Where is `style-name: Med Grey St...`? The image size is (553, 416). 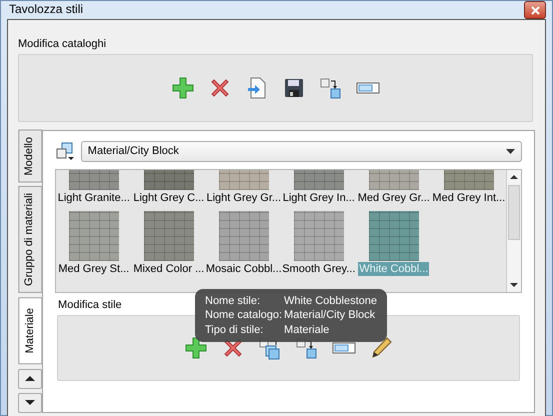 style-name: Med Grey St... is located at coordinates (93, 269).